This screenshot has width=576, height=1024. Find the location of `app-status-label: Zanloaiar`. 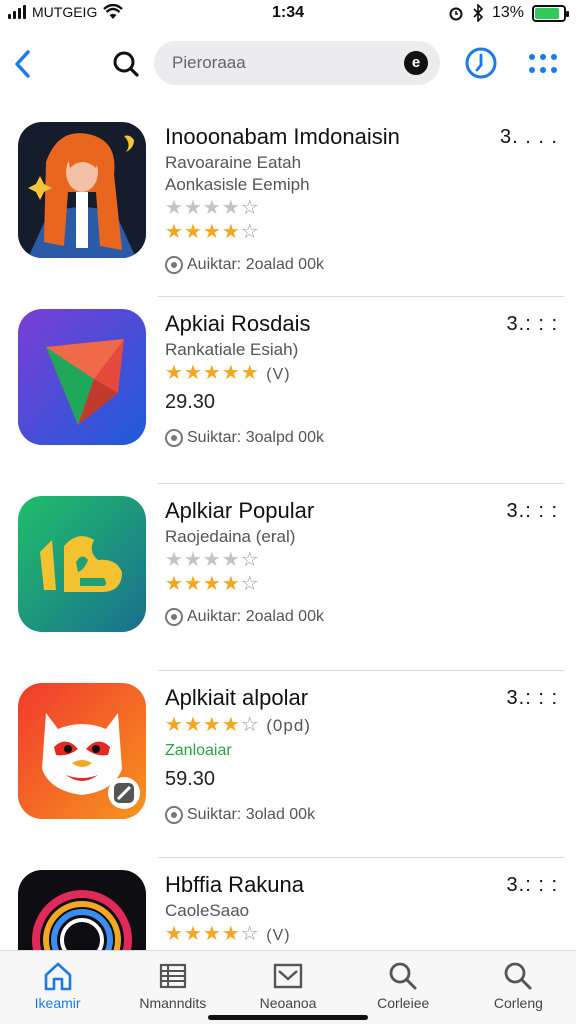

app-status-label: Zanloaiar is located at coordinates (198, 750).